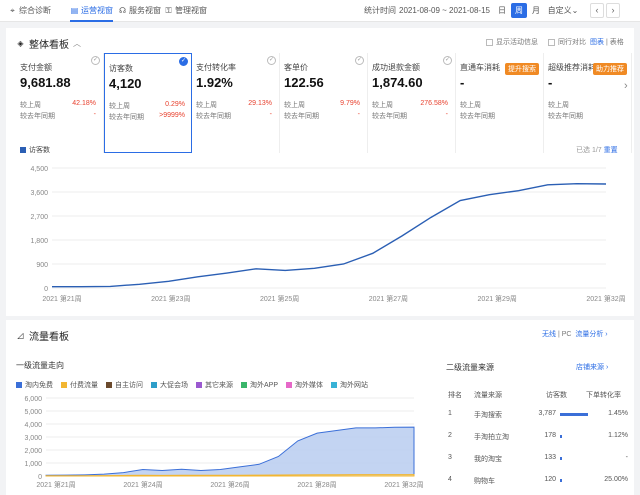 The width and height of the screenshot is (640, 495). I want to click on metric-year-pct: >9999%, so click(172, 115).